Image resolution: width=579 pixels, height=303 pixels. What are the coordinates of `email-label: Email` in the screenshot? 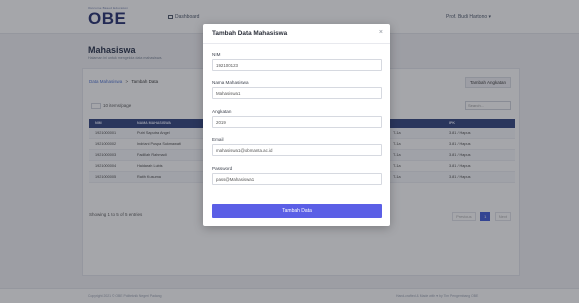 It's located at (218, 139).